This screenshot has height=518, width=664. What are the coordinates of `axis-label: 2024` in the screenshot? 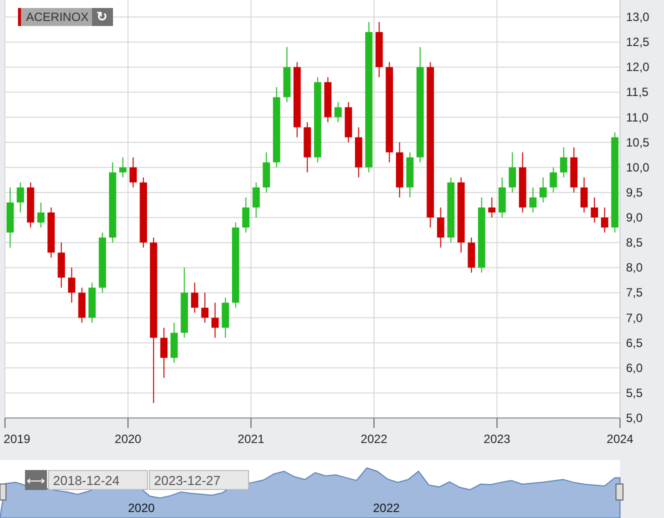 It's located at (620, 439).